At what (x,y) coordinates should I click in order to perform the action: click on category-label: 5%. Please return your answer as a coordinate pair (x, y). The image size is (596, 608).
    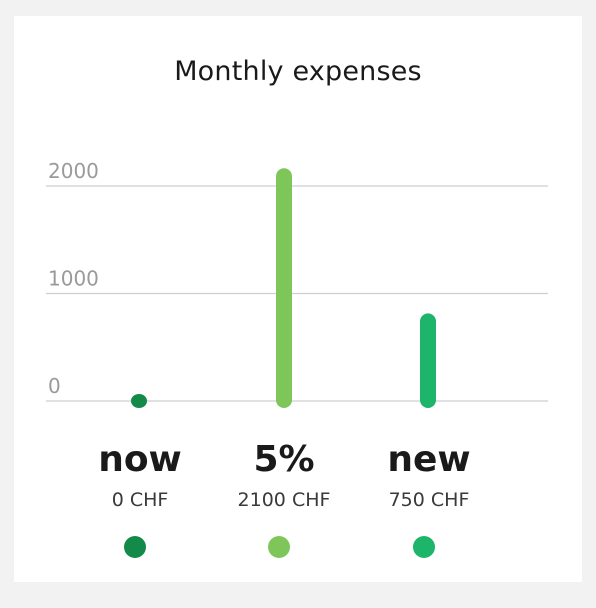
    Looking at the image, I should click on (284, 459).